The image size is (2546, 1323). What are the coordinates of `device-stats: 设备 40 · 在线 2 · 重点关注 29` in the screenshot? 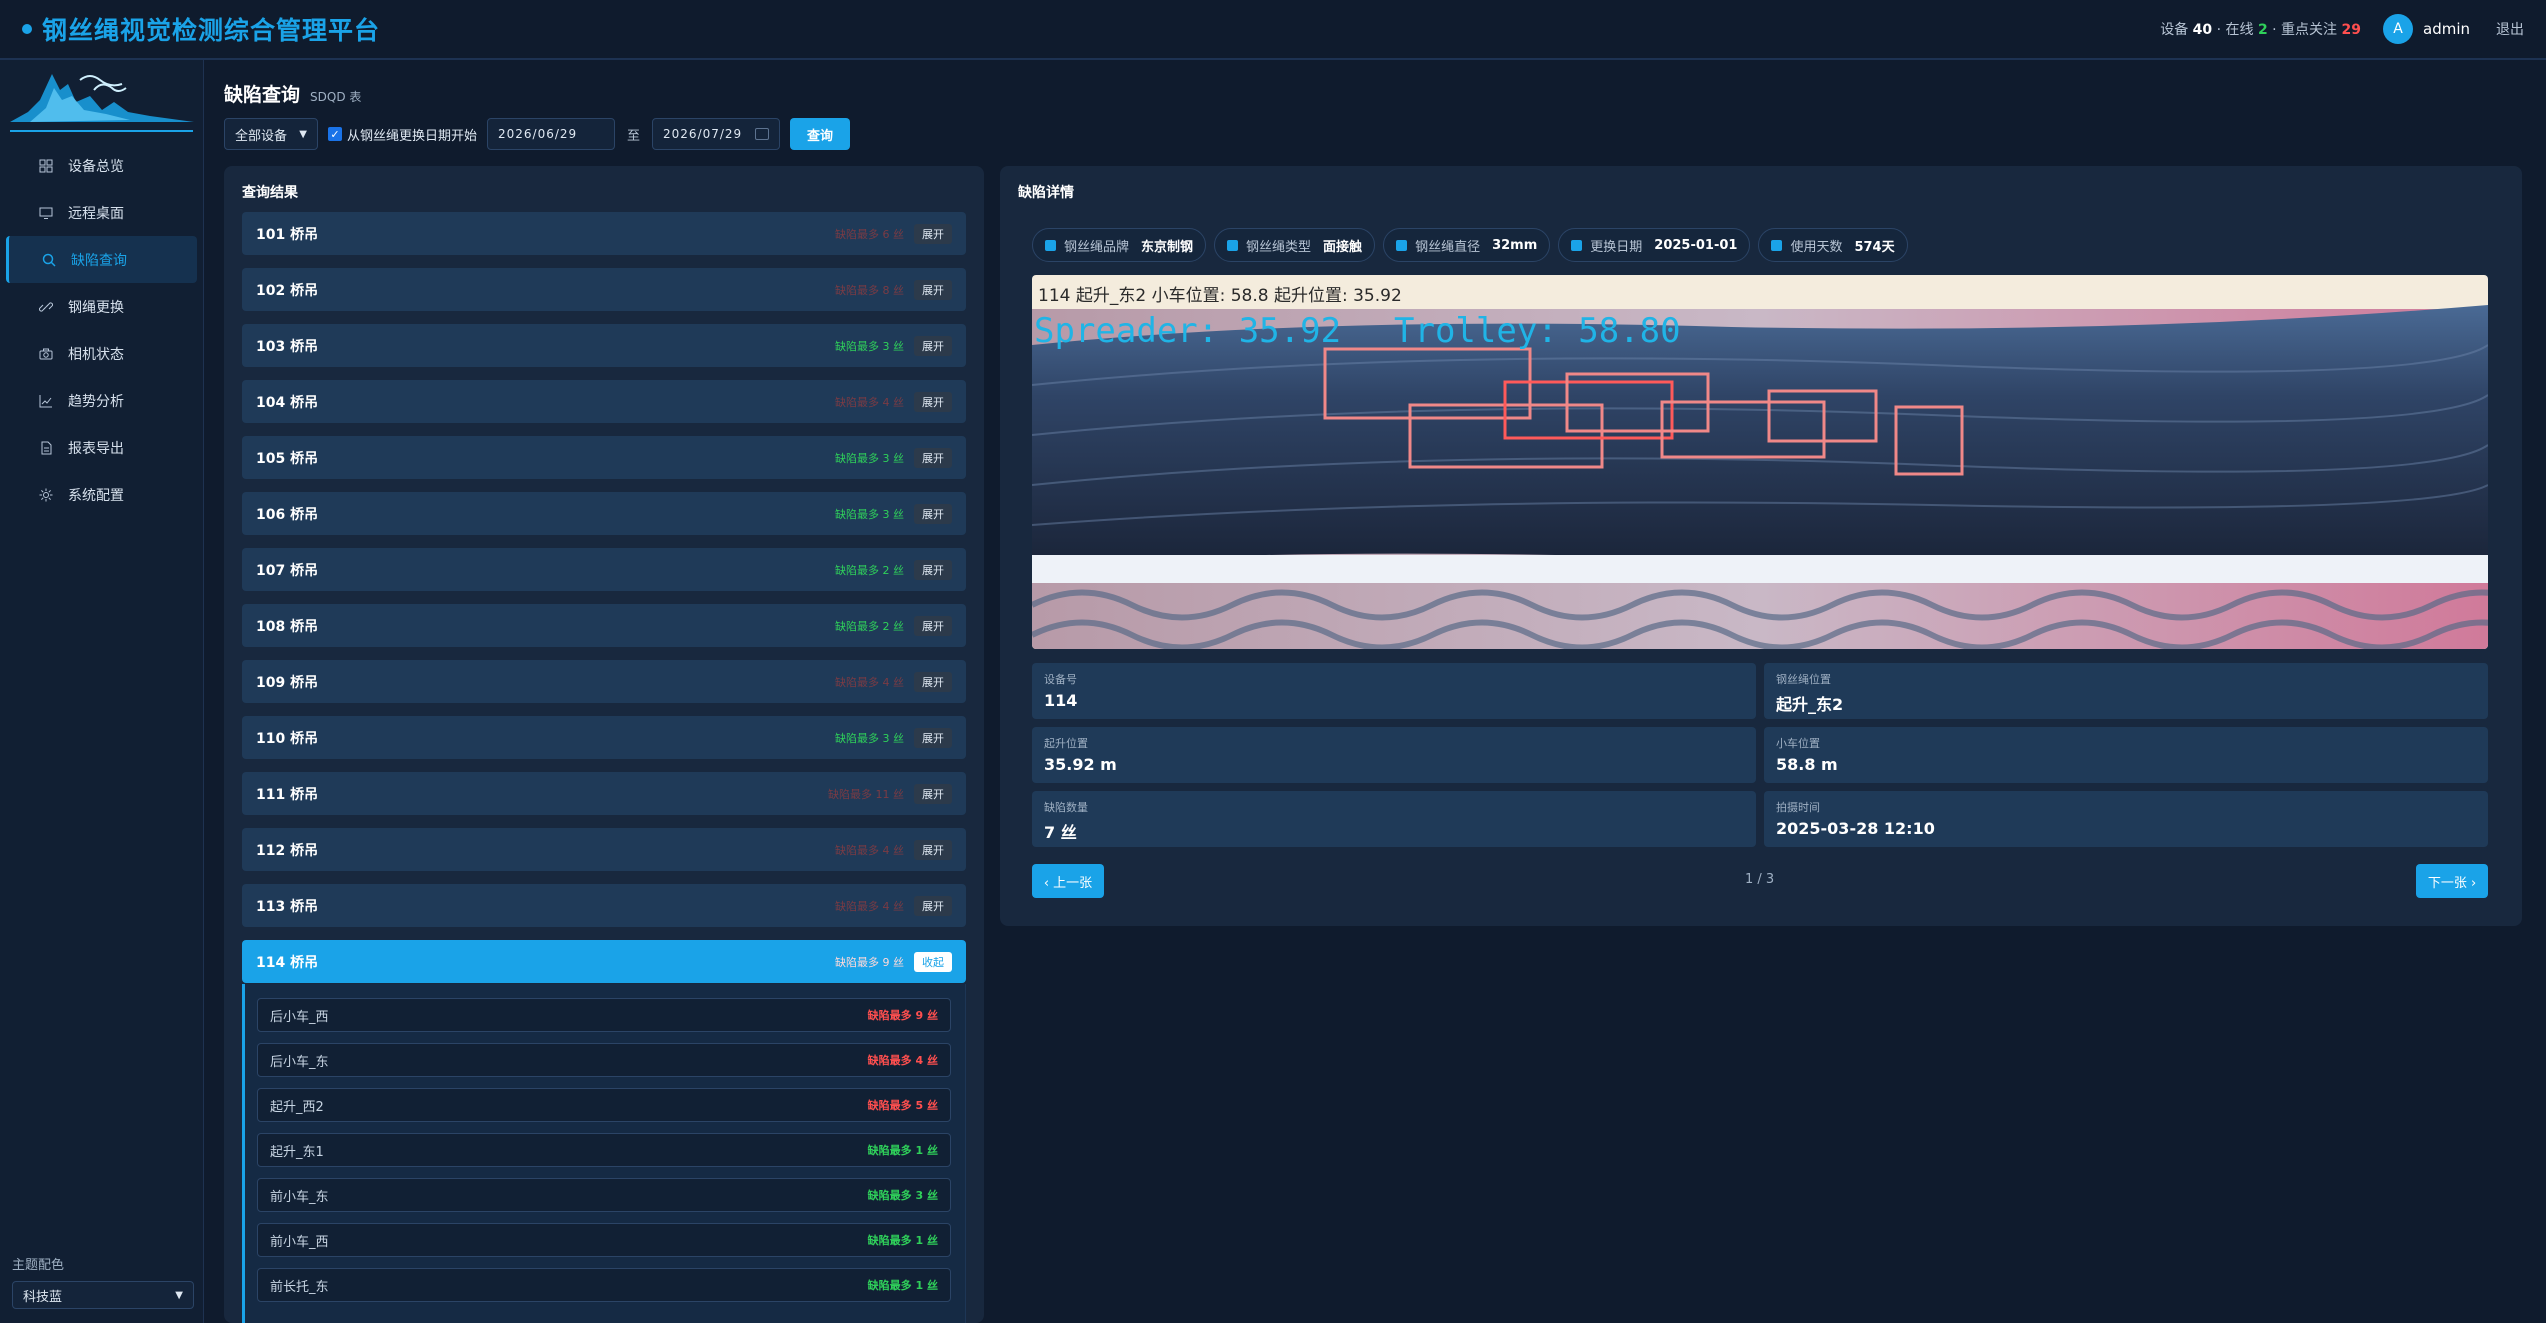 It's located at (2260, 29).